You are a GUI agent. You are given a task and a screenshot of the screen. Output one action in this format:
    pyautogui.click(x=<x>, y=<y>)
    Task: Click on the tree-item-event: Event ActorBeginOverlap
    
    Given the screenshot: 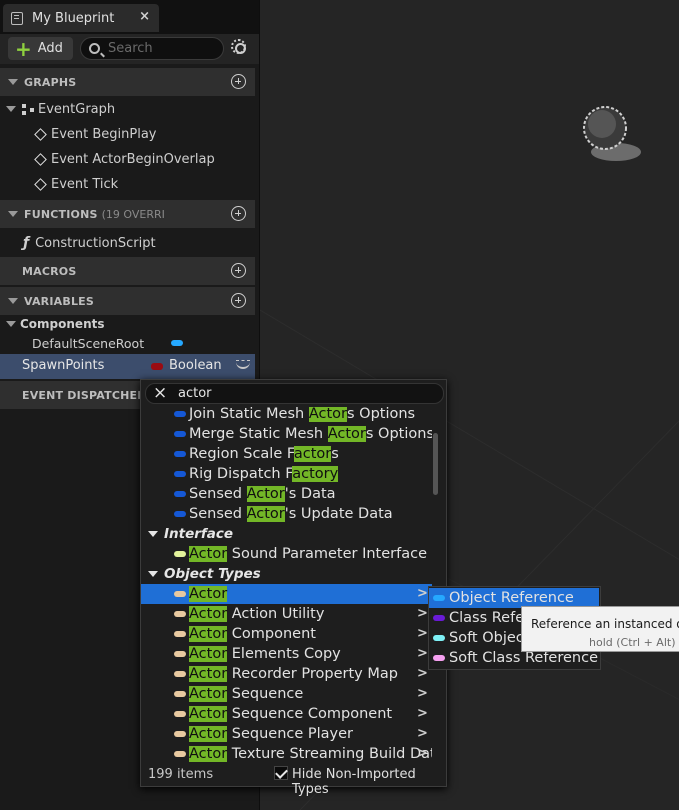 What is the action you would take?
    pyautogui.click(x=127, y=159)
    